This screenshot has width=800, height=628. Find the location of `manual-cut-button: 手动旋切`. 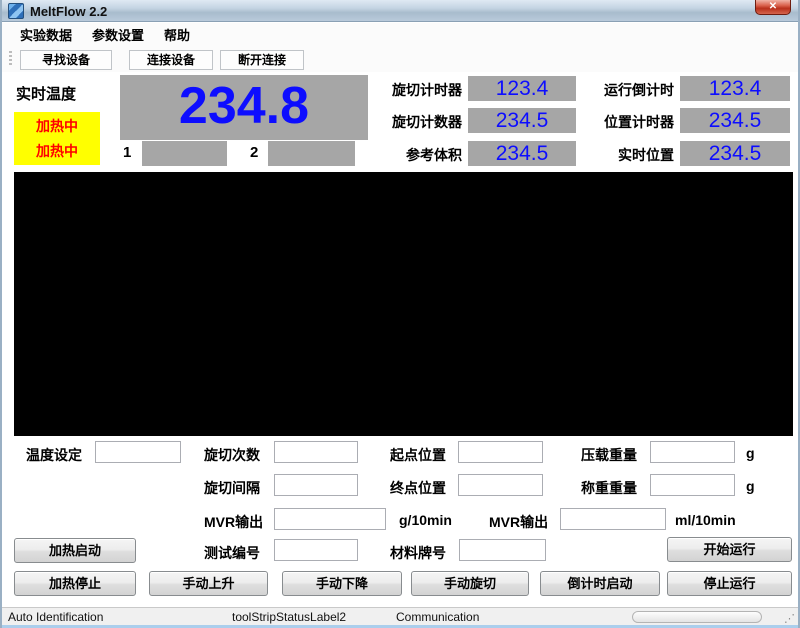

manual-cut-button: 手动旋切 is located at coordinates (470, 583).